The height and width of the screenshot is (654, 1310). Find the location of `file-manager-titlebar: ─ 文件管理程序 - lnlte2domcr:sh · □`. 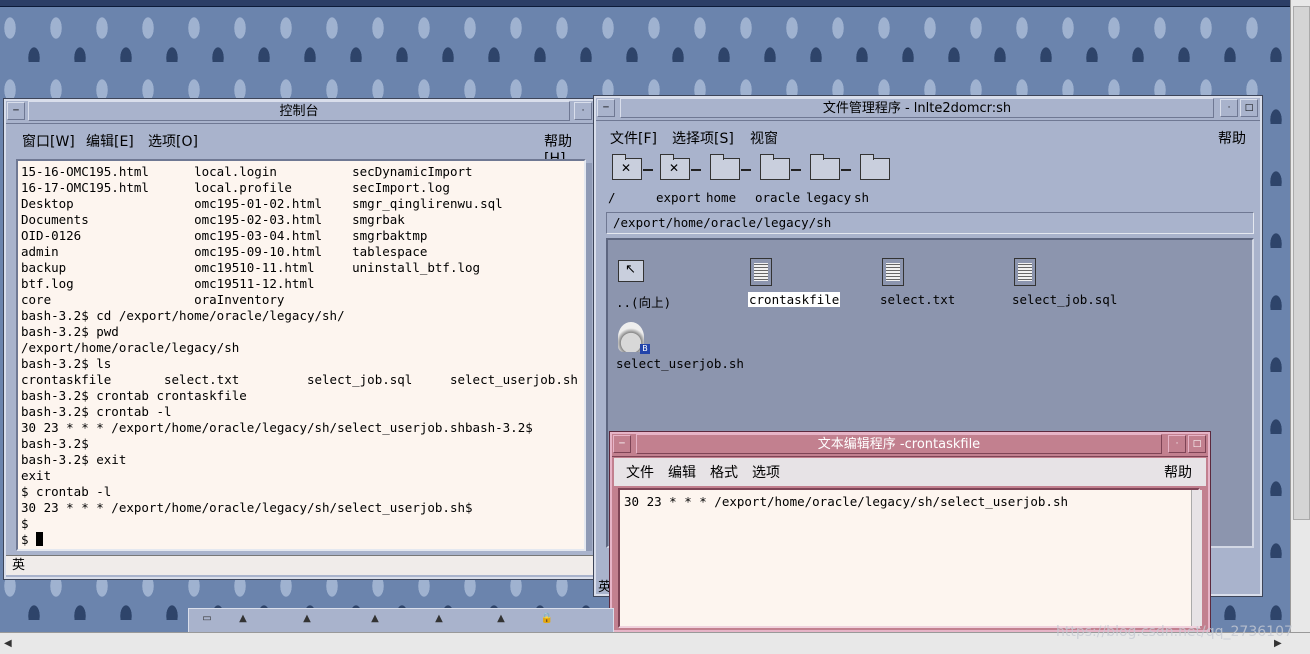

file-manager-titlebar: ─ 文件管理程序 - lnlte2domcr:sh · □ is located at coordinates (928, 109).